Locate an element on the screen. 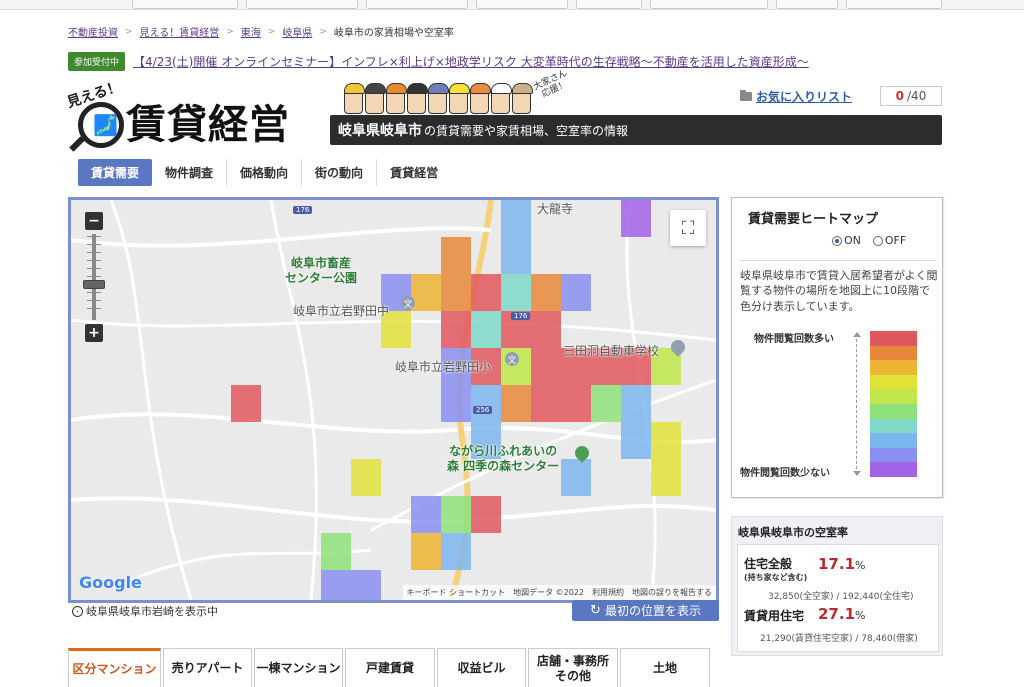 This screenshot has width=1024, height=687. tab-rental-demand: 賃貸需要 is located at coordinates (115, 172).